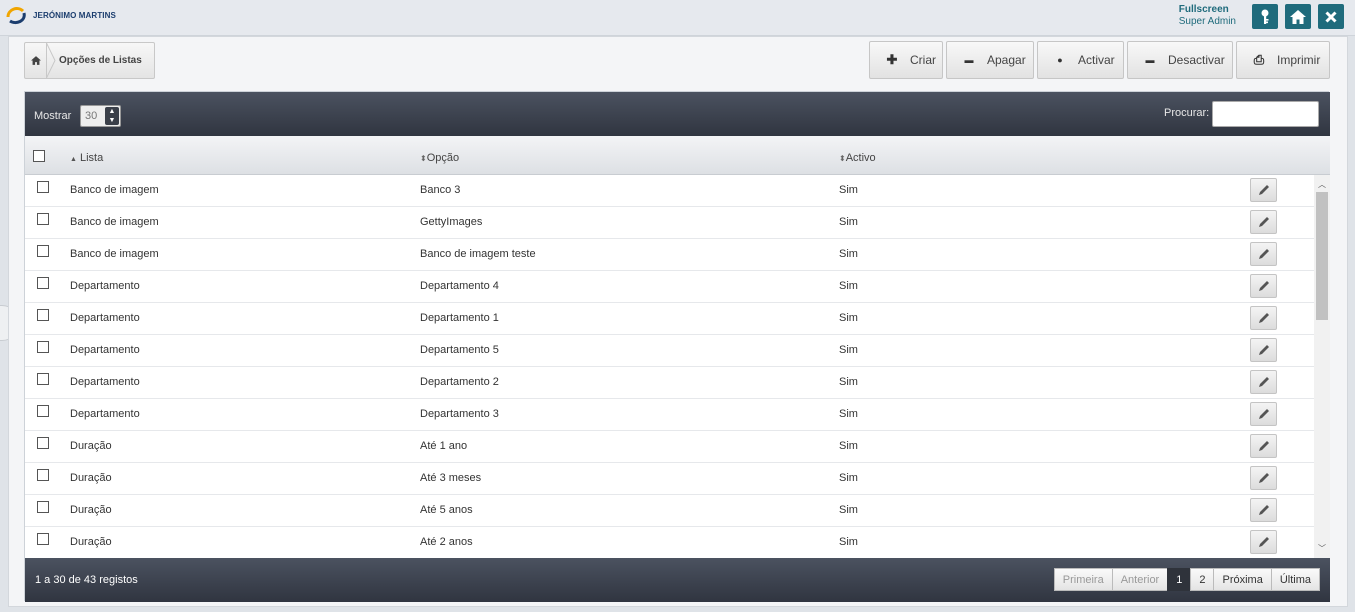  What do you see at coordinates (857, 158) in the screenshot?
I see `column-header-activo: ⬍Activo` at bounding box center [857, 158].